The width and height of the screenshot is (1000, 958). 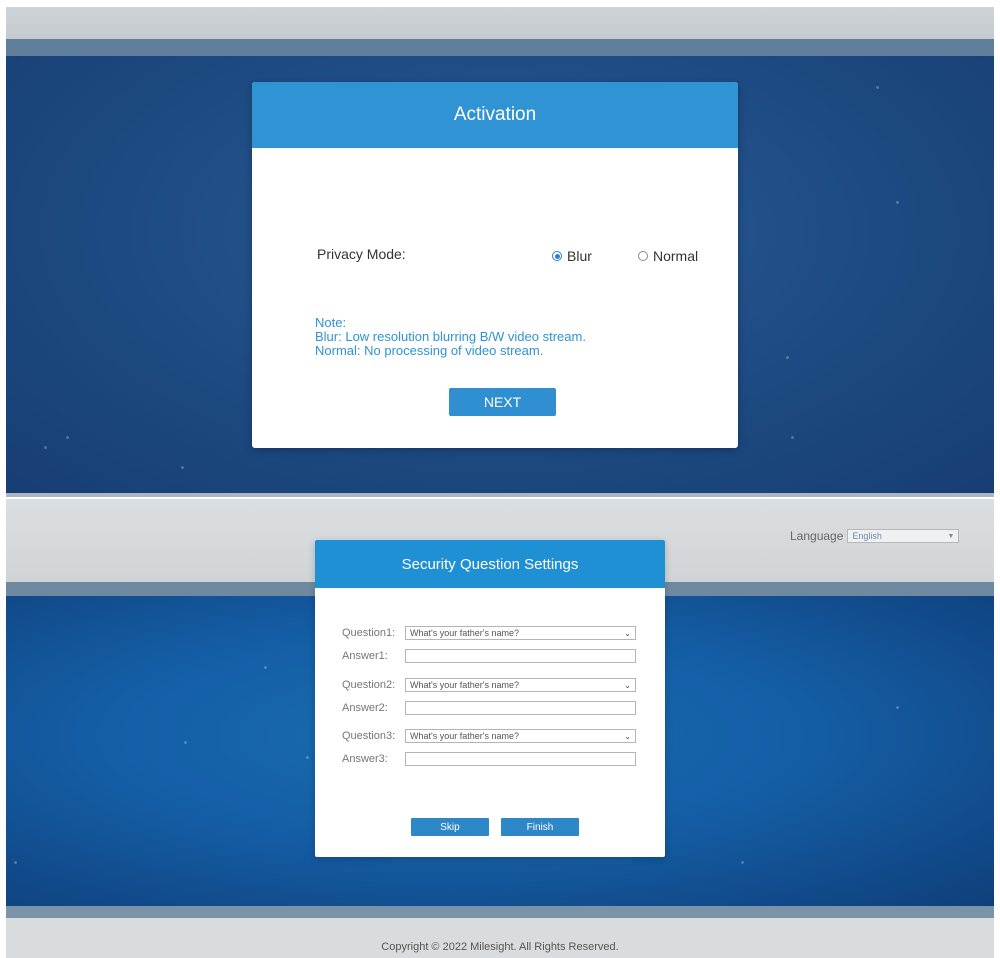 I want to click on finish-button: Finish, so click(x=540, y=827).